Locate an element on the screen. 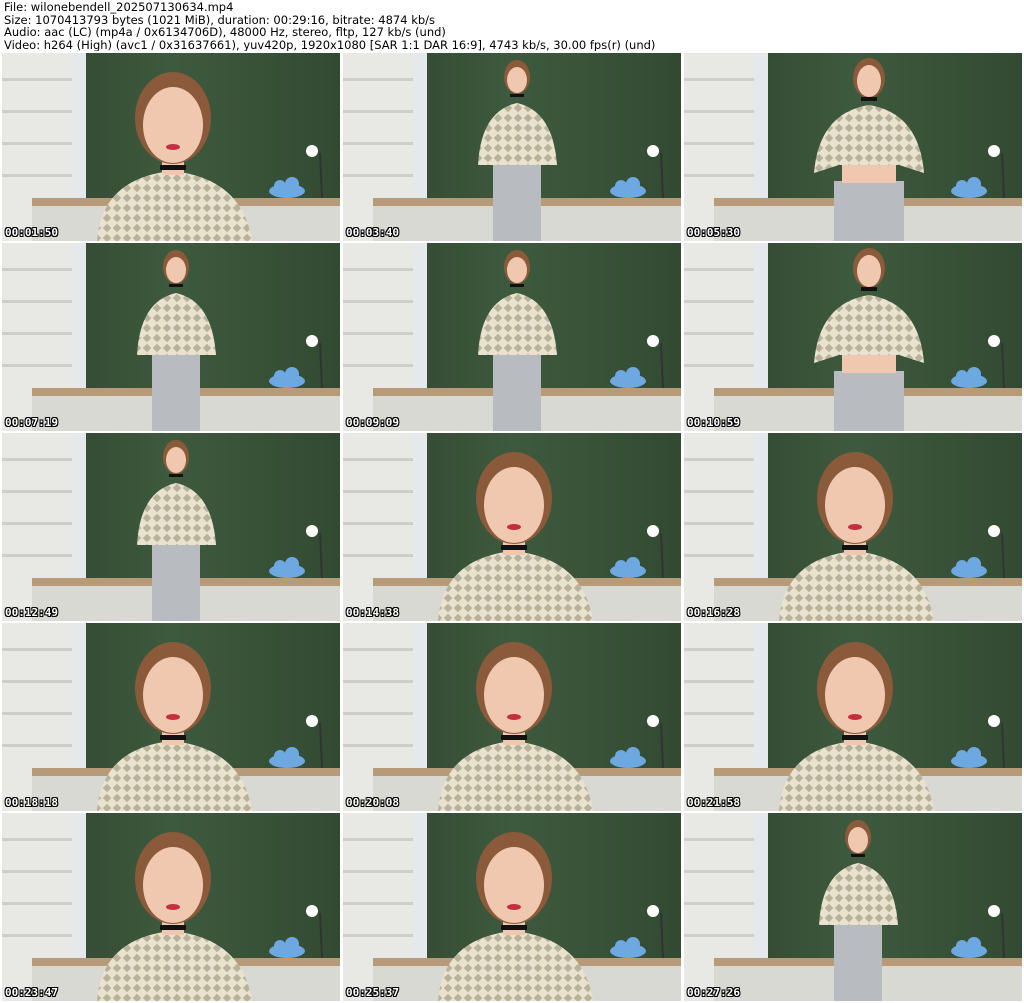 The image size is (1024, 1003). timestamp-label: 00:01:50 is located at coordinates (31, 232).